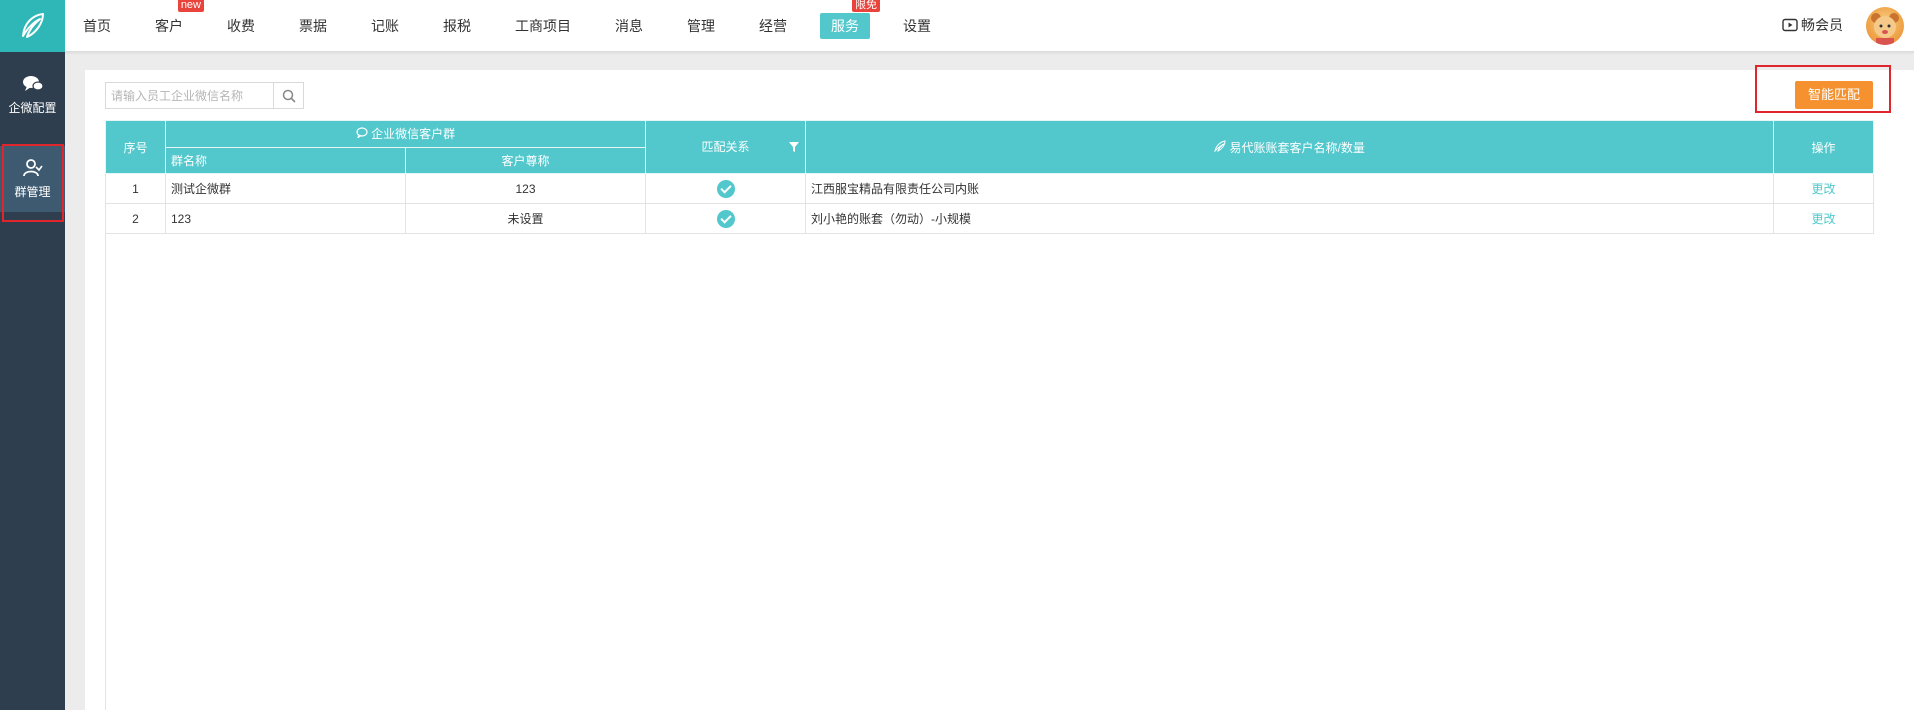 Image resolution: width=1914 pixels, height=710 pixels. I want to click on nav-customer: 客户 new, so click(174, 19).